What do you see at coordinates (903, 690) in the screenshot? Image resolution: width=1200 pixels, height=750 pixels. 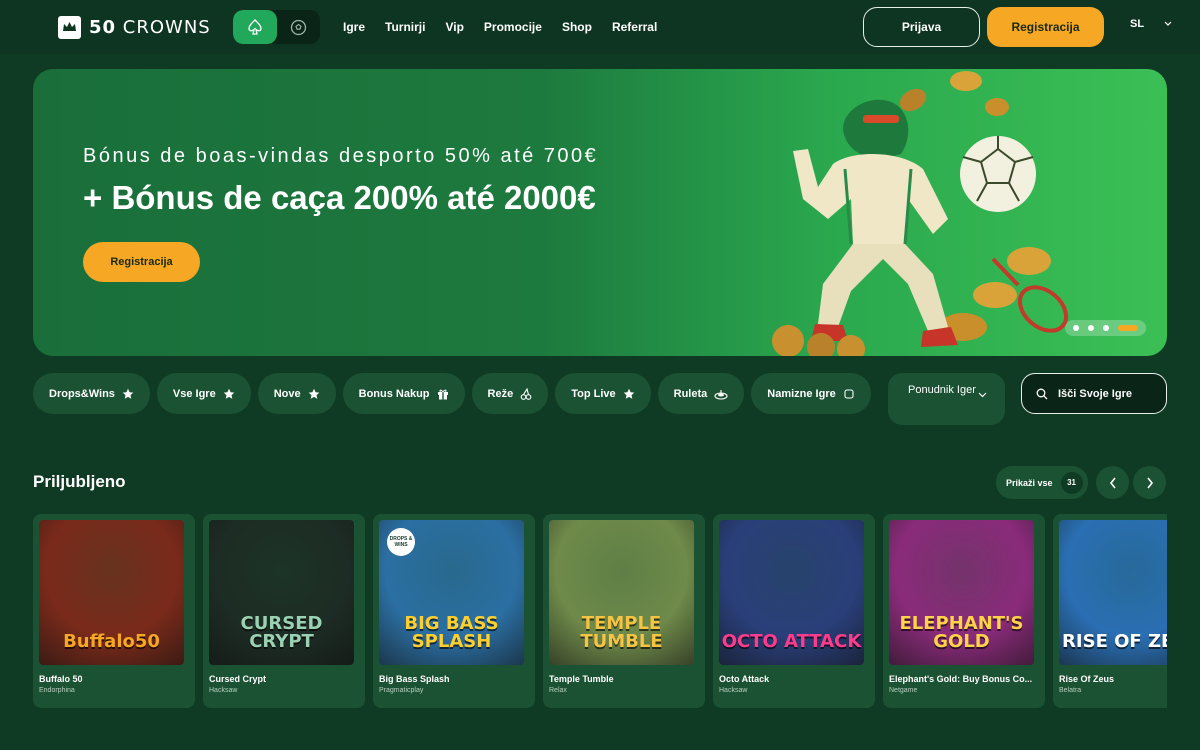 I see `game-provider: Netgame` at bounding box center [903, 690].